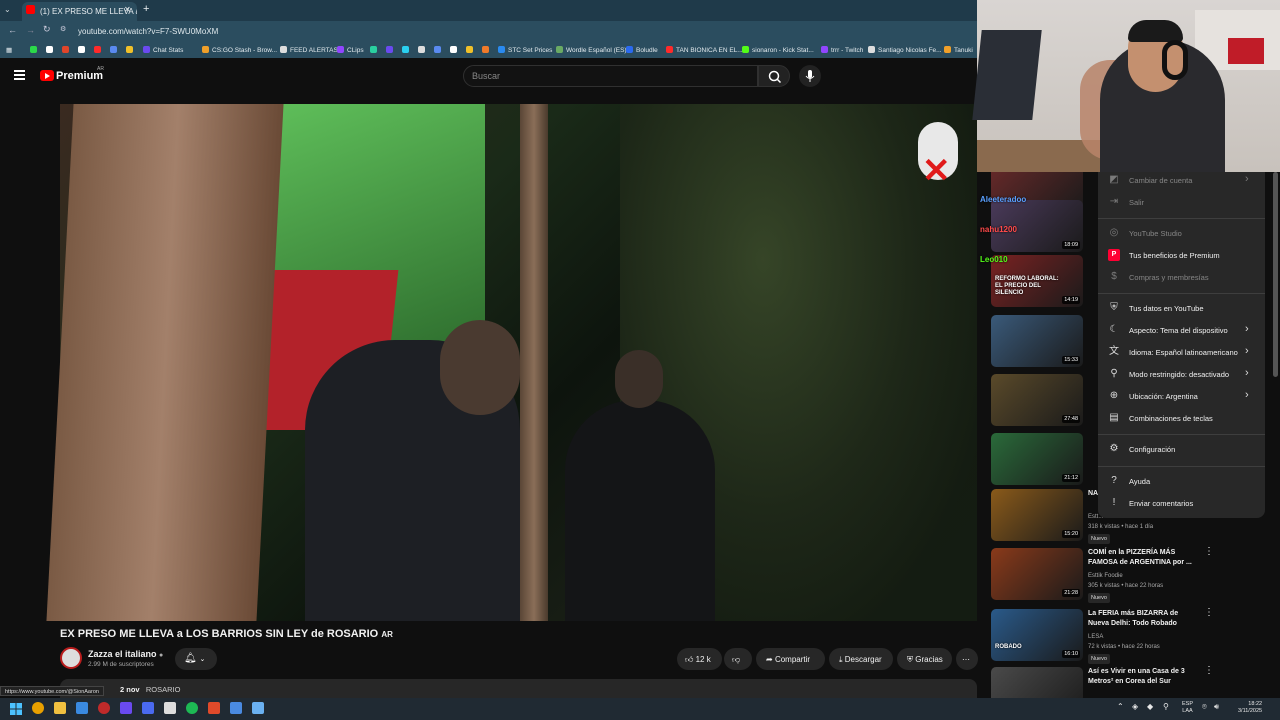 The image size is (1280, 720). What do you see at coordinates (1037, 515) in the screenshot?
I see `recommendation-thumbnail: 15:20` at bounding box center [1037, 515].